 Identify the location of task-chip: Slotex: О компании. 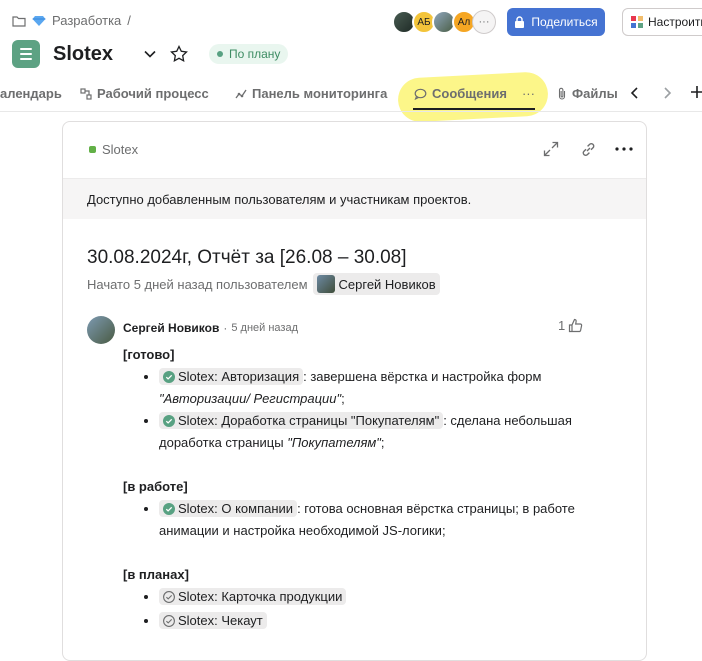
(228, 508).